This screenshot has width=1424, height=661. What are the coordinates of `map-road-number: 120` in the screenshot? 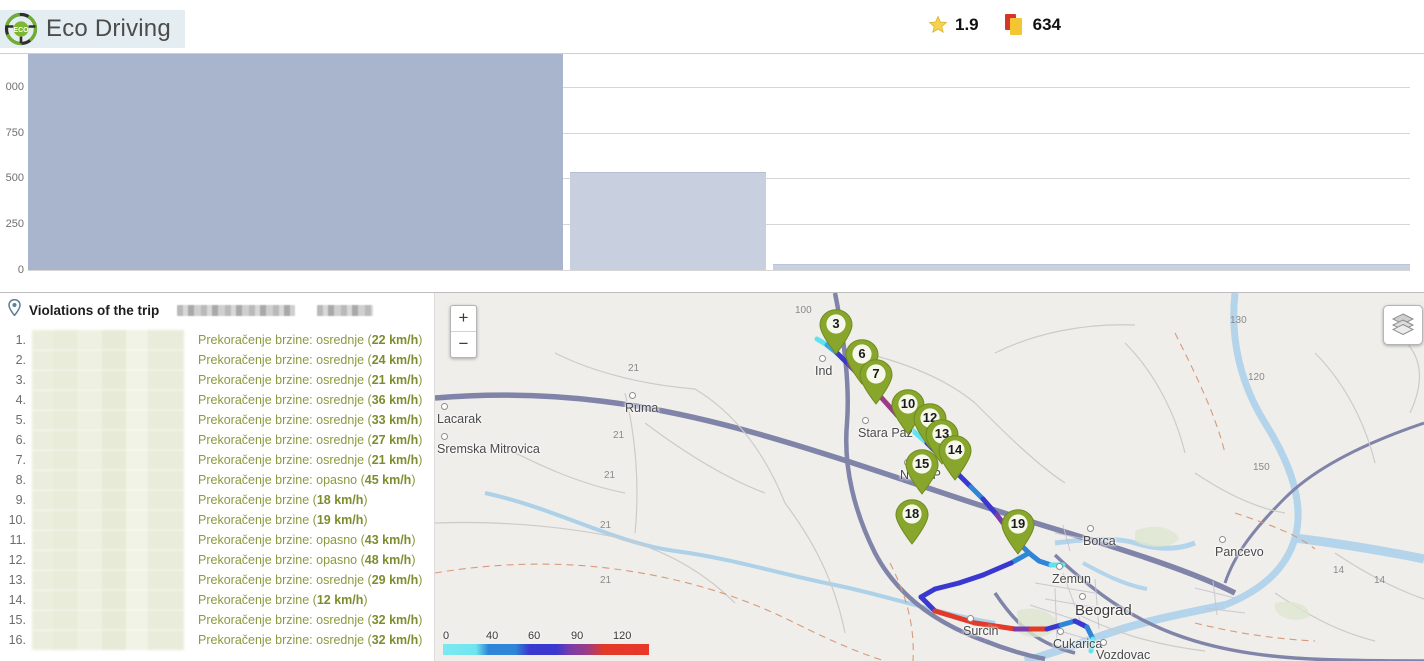 It's located at (1256, 377).